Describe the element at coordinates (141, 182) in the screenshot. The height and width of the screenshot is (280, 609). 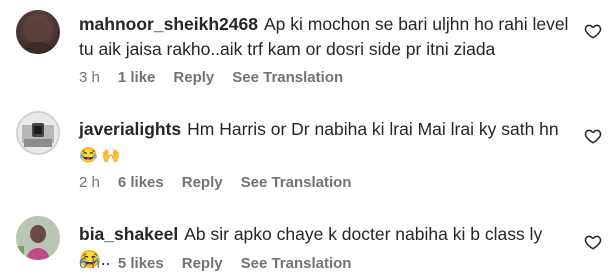
I see `like-count: 6 likes` at that location.